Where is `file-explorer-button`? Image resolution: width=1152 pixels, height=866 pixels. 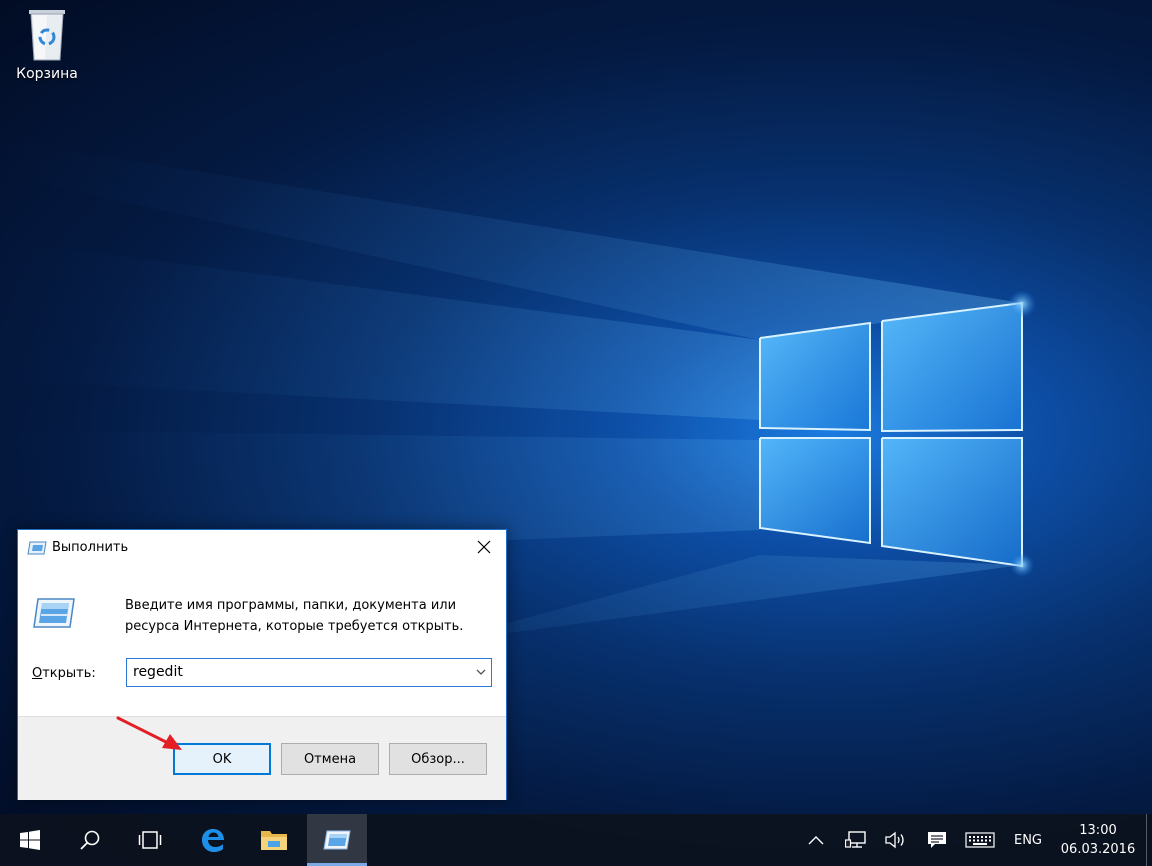 file-explorer-button is located at coordinates (274, 840).